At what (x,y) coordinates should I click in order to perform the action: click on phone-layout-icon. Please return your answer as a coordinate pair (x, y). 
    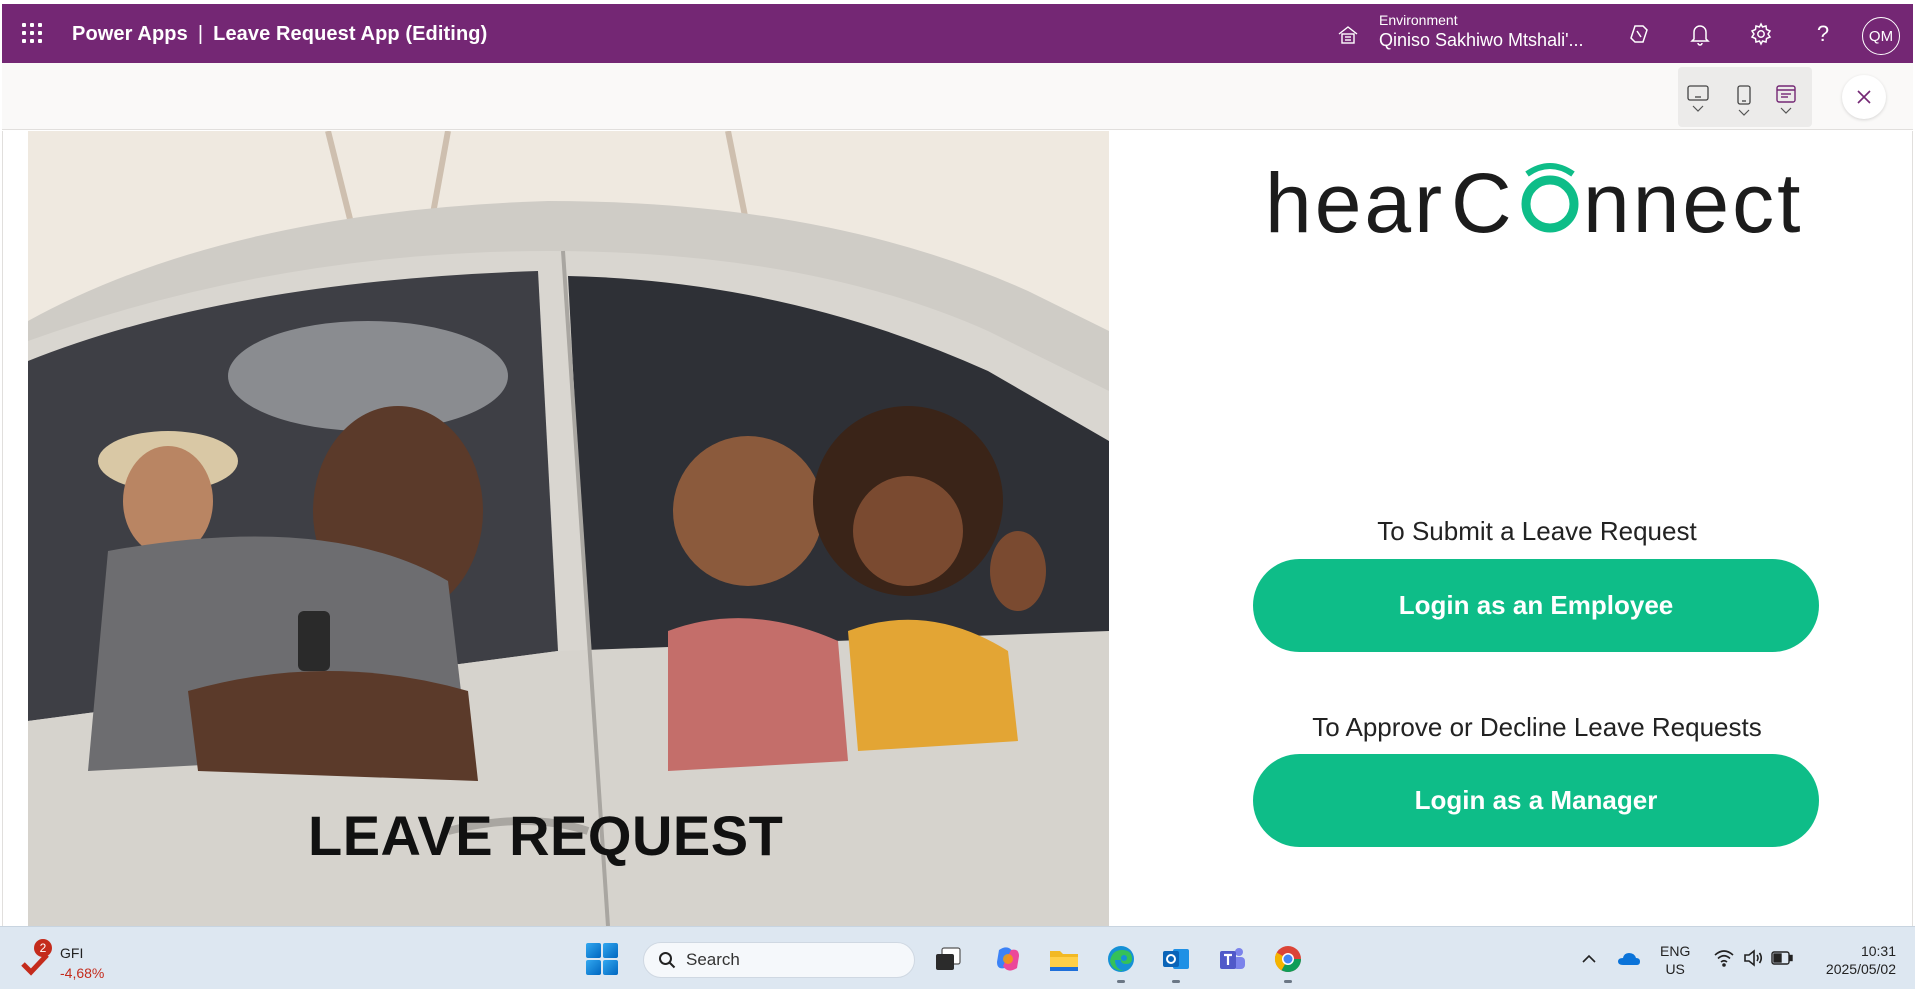
    Looking at the image, I should click on (1744, 95).